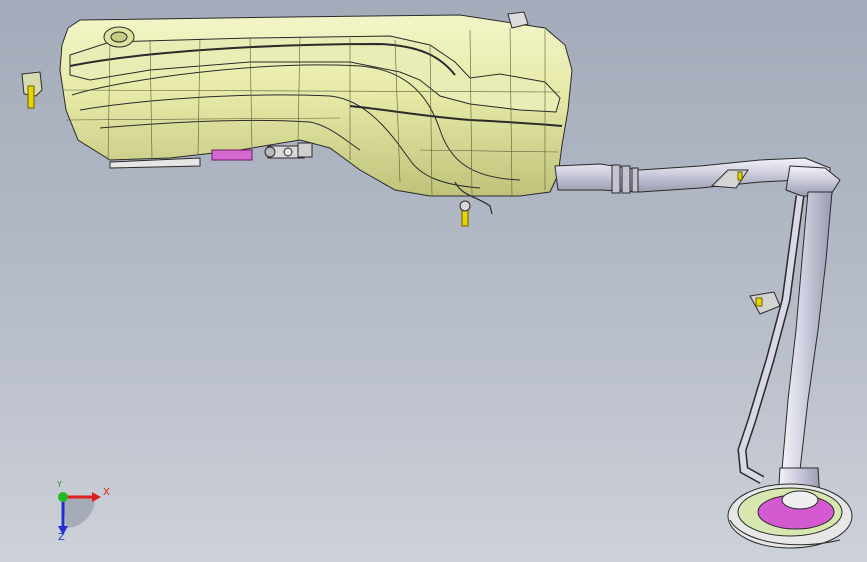 This screenshot has height=562, width=867. Describe the element at coordinates (759, 302) in the screenshot. I see `mid-bracket-bolt` at that location.